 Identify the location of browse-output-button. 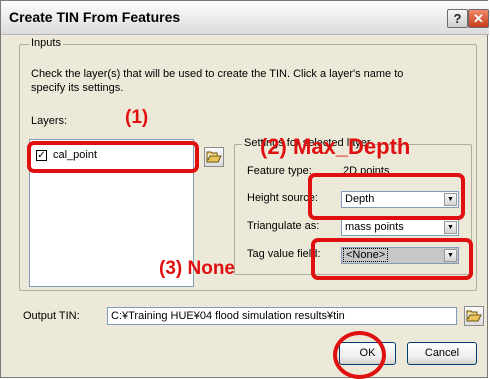
(474, 316).